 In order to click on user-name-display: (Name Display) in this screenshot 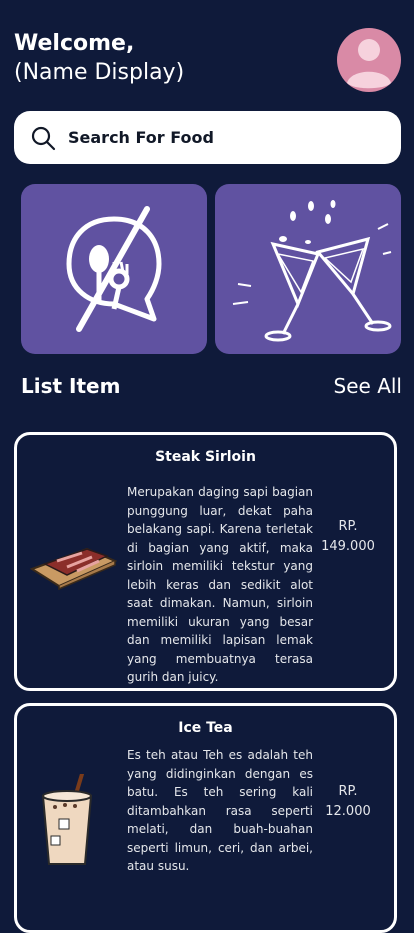, I will do `click(99, 72)`.